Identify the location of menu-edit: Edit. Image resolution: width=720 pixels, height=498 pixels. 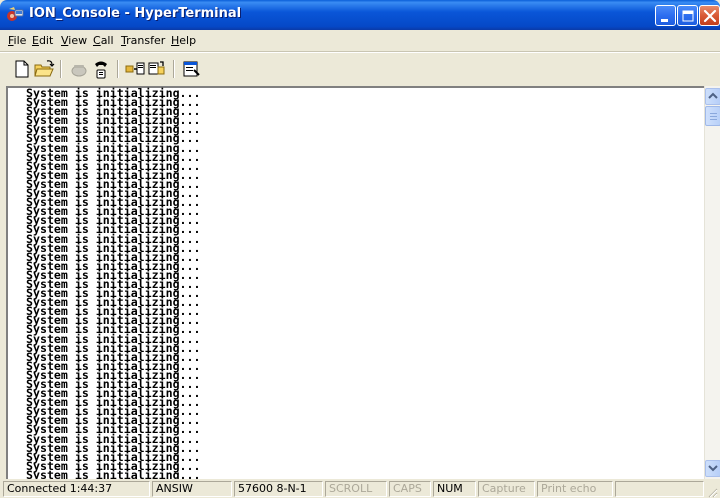
(42, 40).